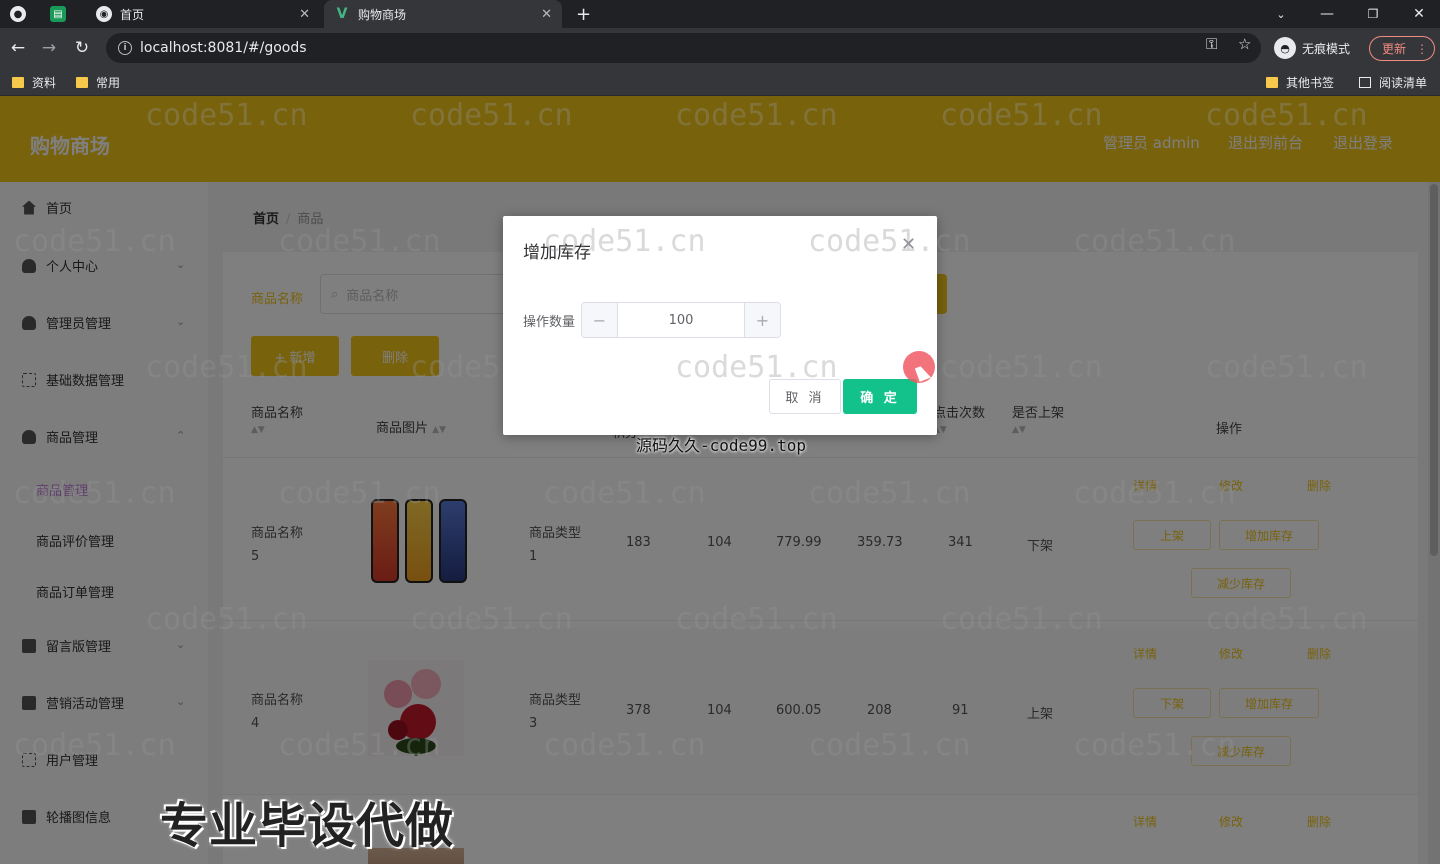 The width and height of the screenshot is (1440, 864). I want to click on quantity-input: 100, so click(681, 320).